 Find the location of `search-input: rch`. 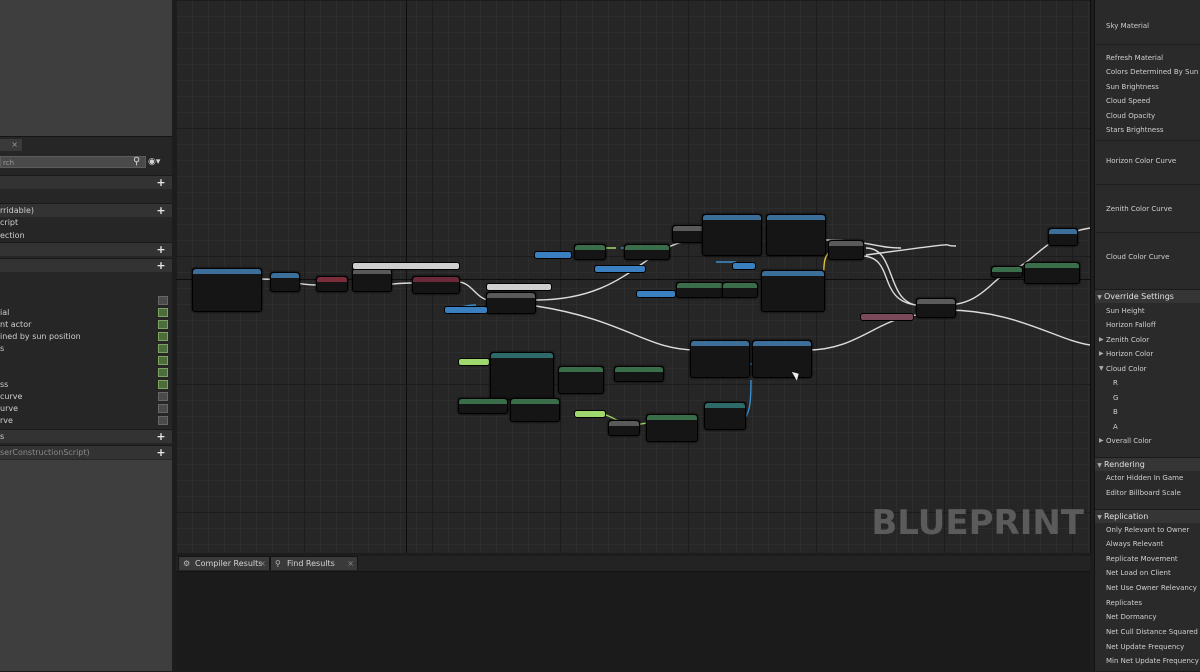

search-input: rch is located at coordinates (73, 162).